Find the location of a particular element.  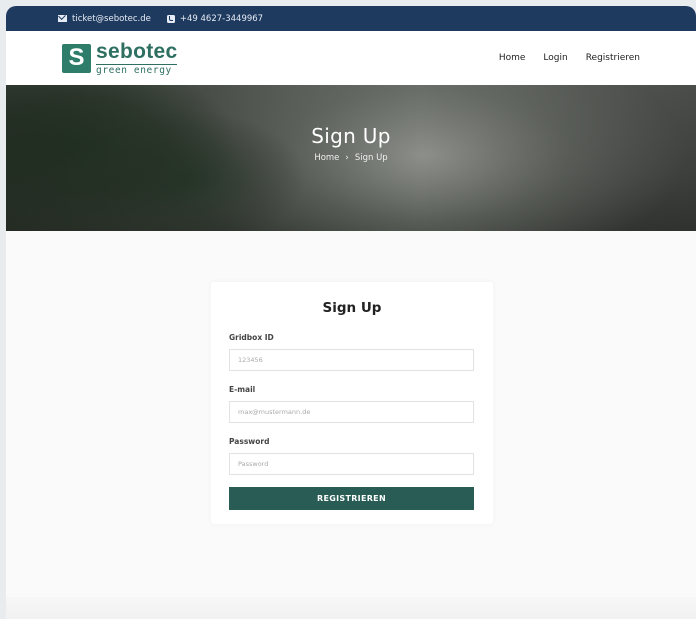

breadcrumb-home: Home is located at coordinates (326, 158).